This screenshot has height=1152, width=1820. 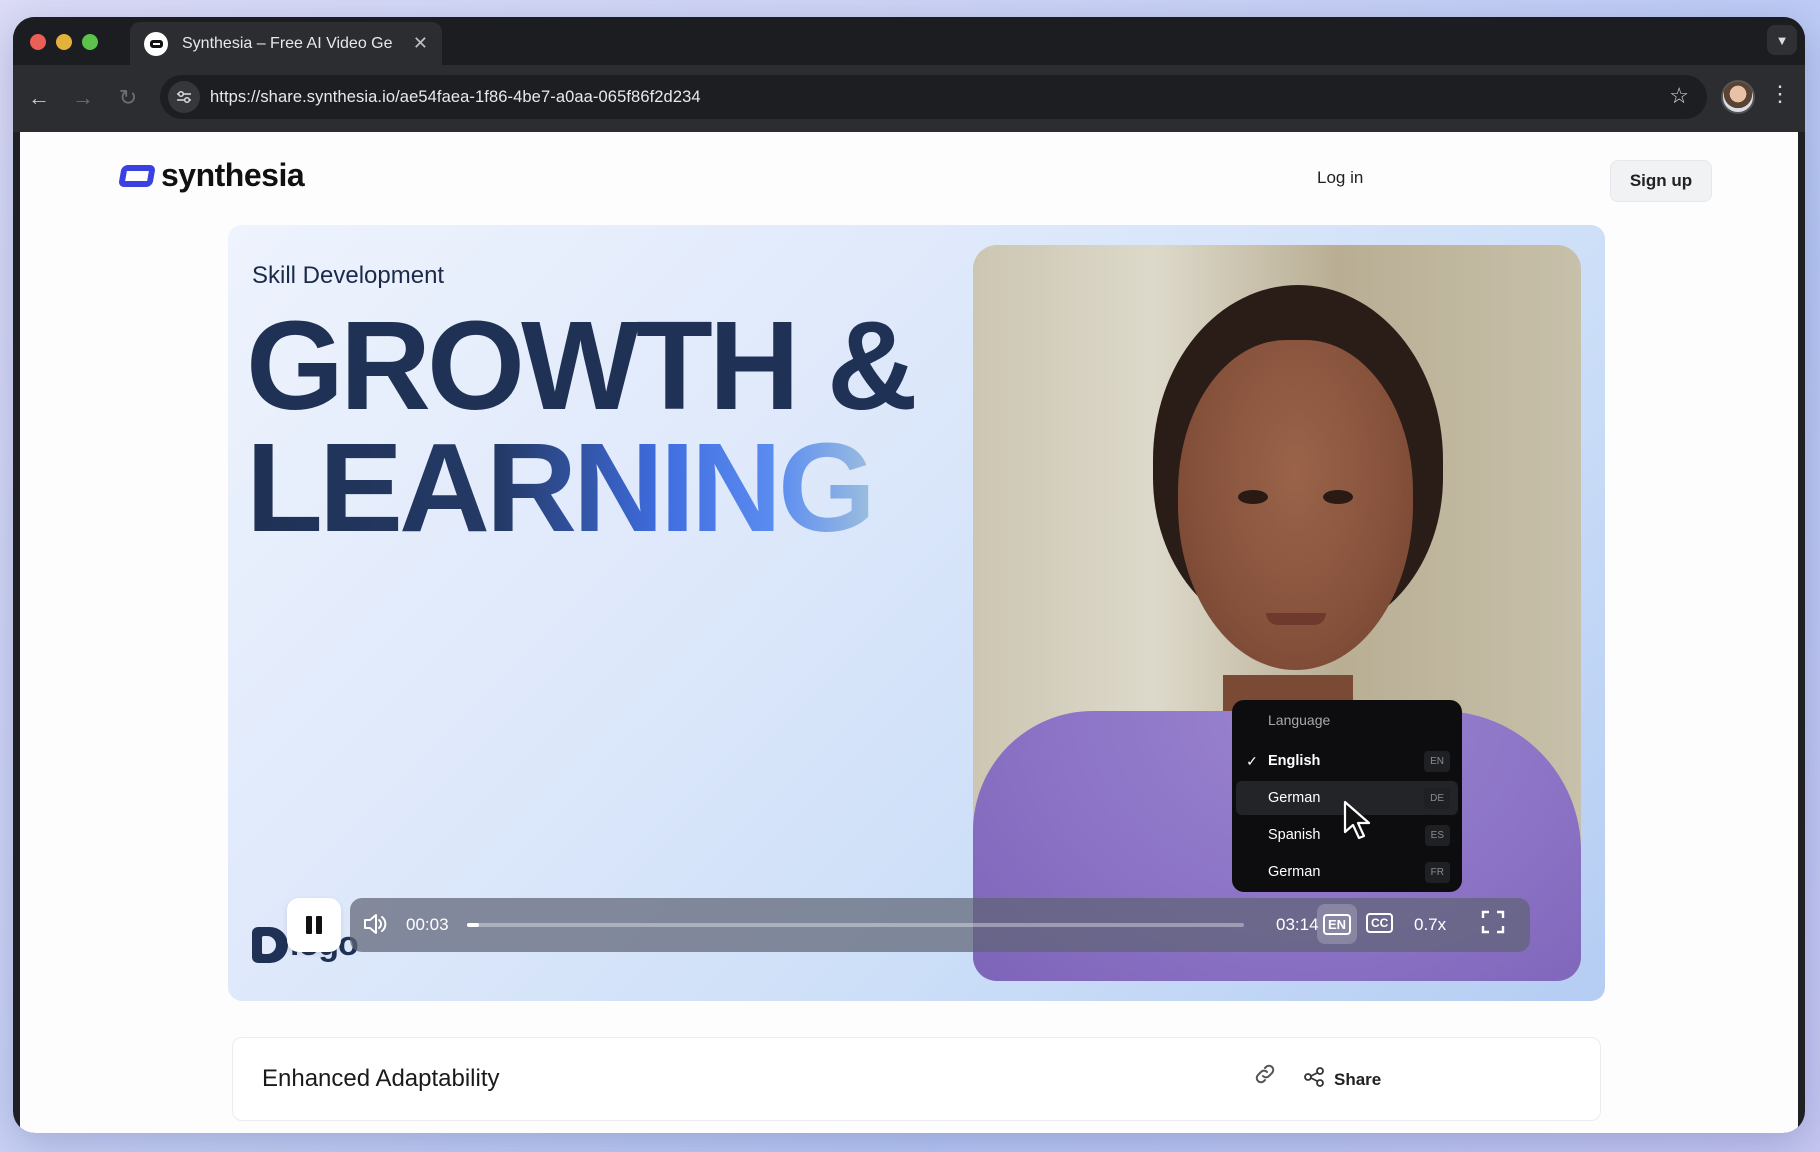 I want to click on tab-title: Synthesia – Free AI Video Ge, so click(x=287, y=43).